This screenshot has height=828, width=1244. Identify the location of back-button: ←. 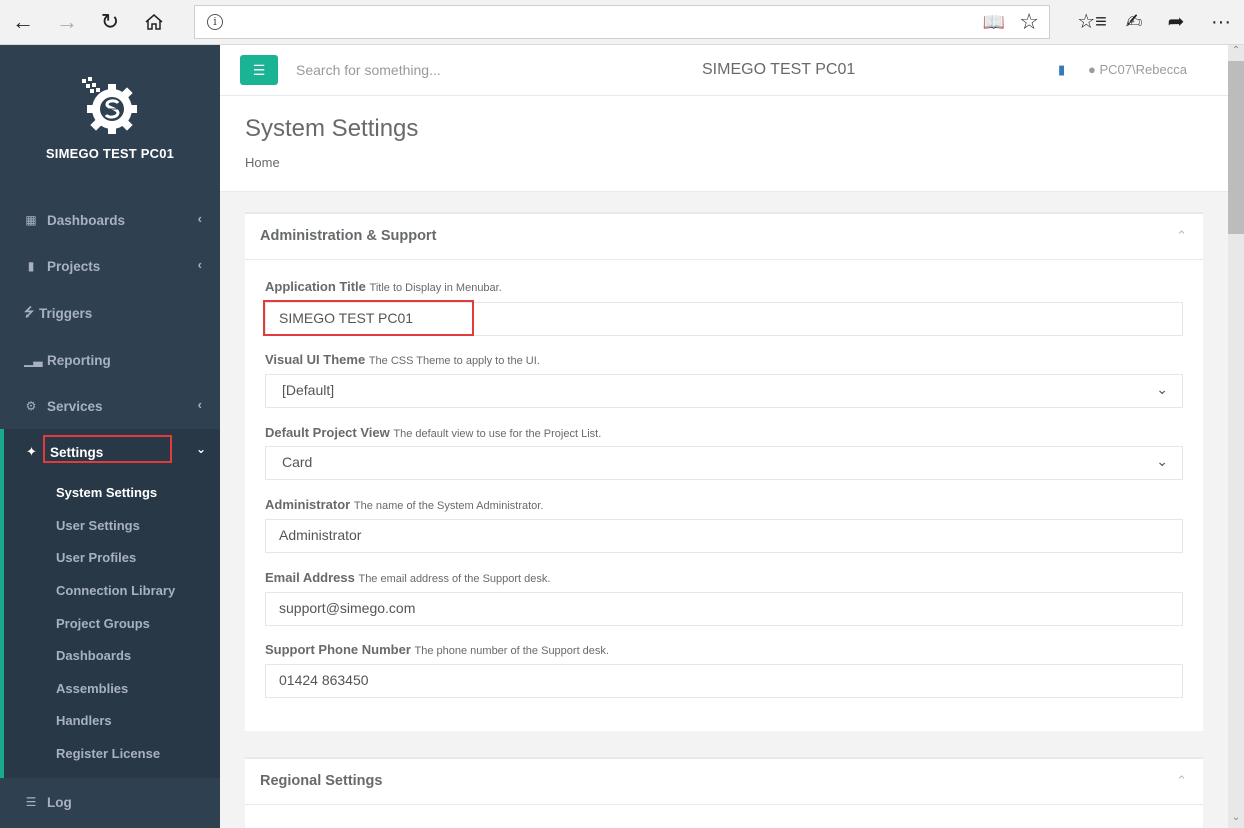
(23, 22).